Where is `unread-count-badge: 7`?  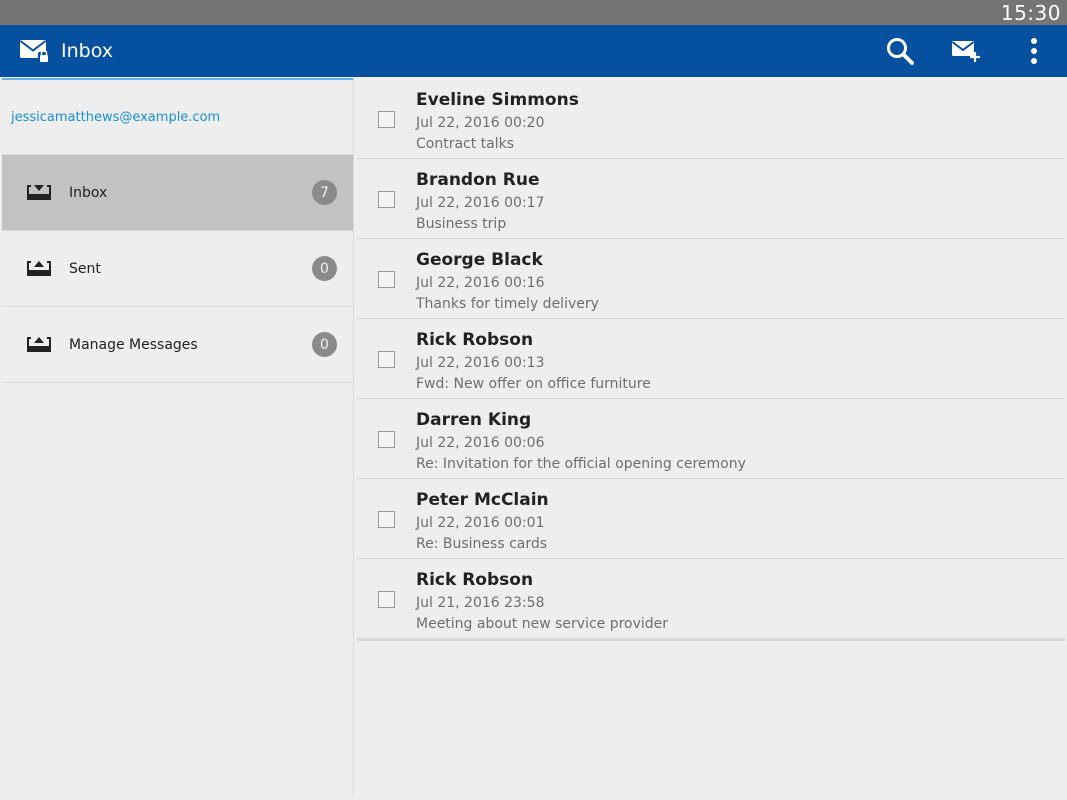 unread-count-badge: 7 is located at coordinates (324, 192).